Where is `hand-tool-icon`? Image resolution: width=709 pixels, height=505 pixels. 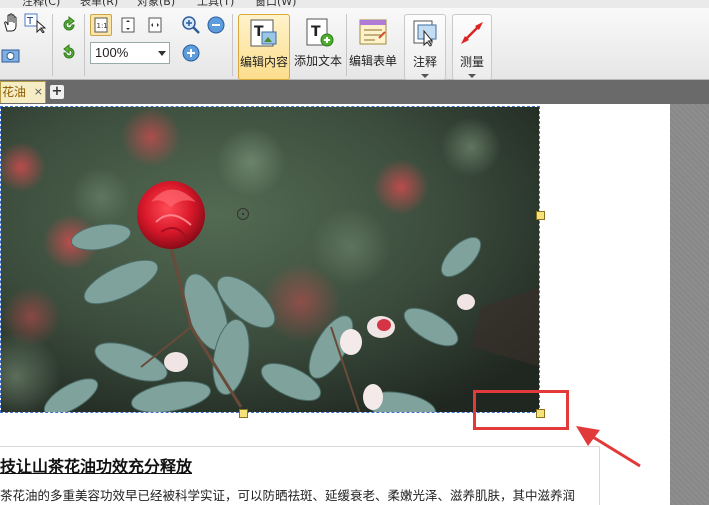
hand-tool-icon is located at coordinates (11, 23).